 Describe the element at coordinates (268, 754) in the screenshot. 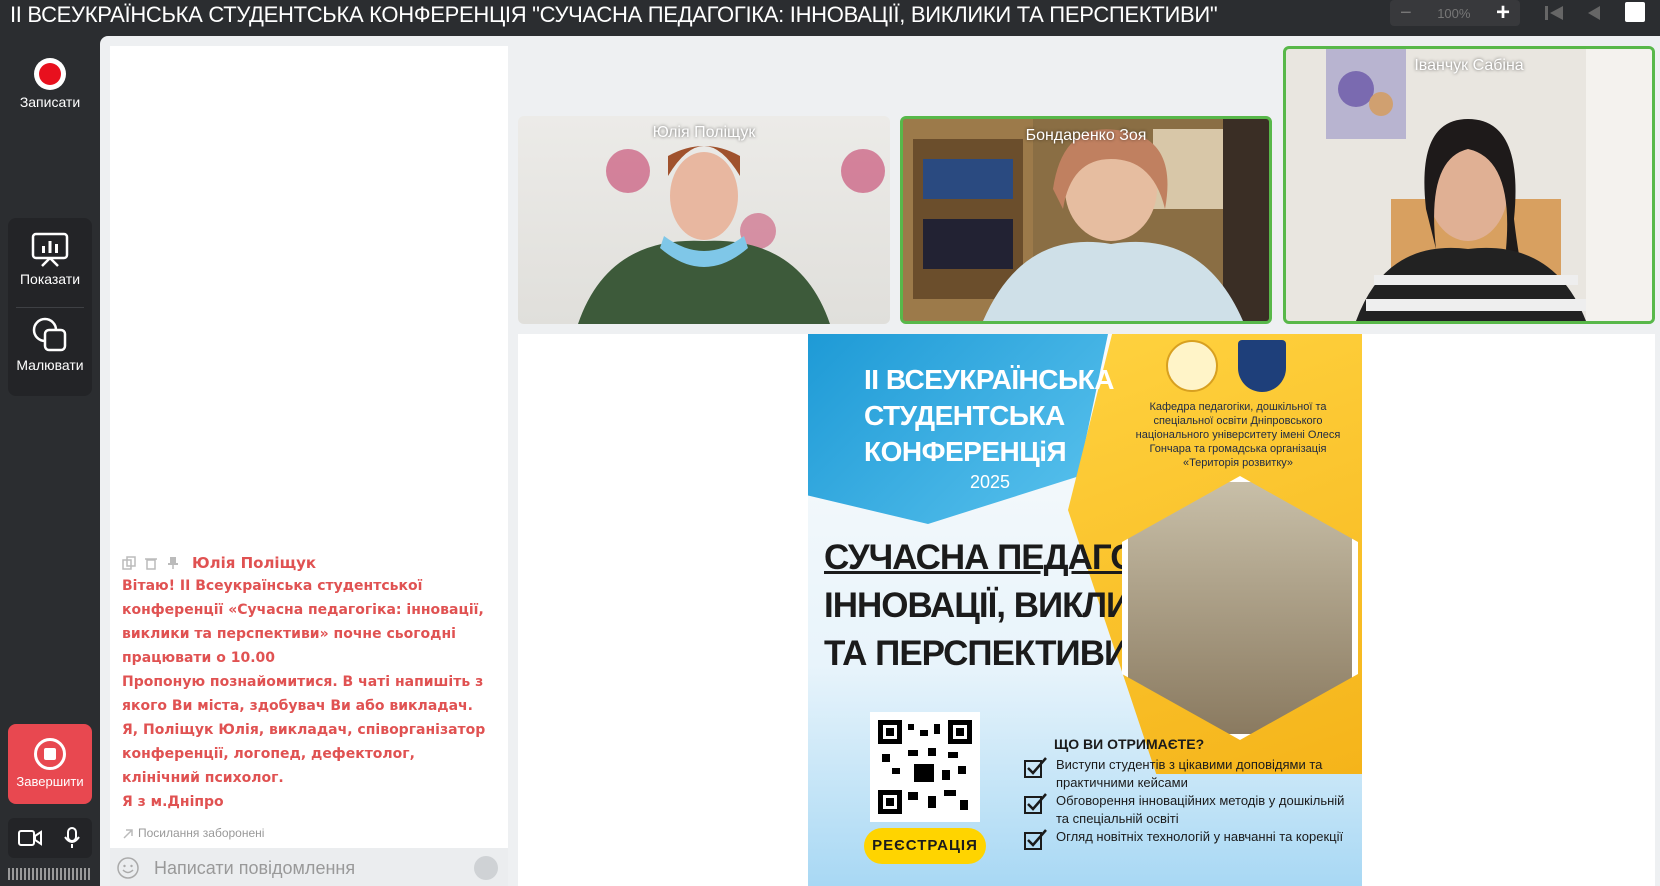

I see `message-line: конференції, логопед, дефектолог,` at that location.